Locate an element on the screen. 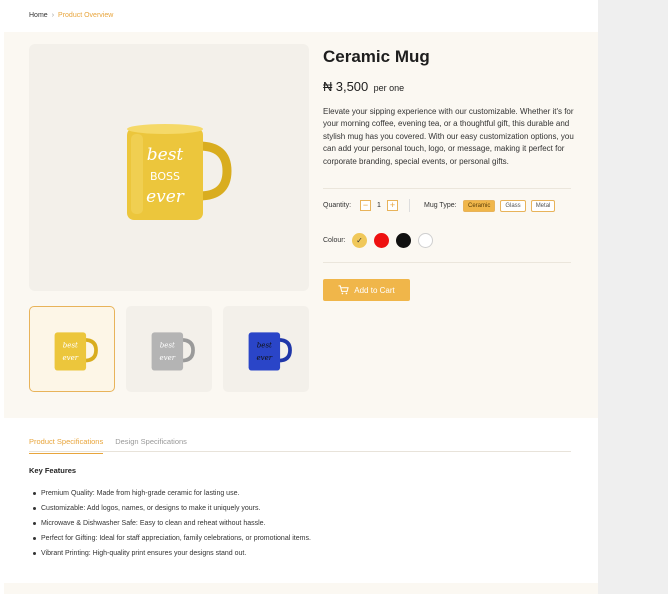 This screenshot has width=668, height=594. cart-icon is located at coordinates (343, 290).